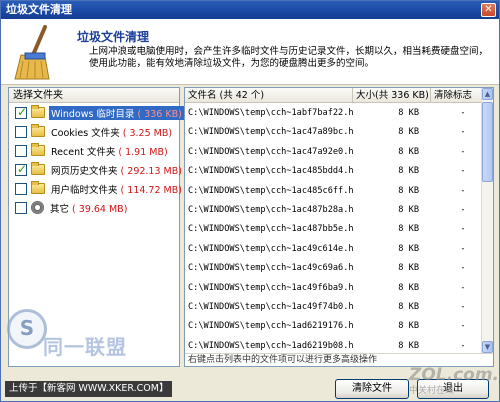 Image resolution: width=500 pixels, height=402 pixels. I want to click on close-button: ✕, so click(488, 10).